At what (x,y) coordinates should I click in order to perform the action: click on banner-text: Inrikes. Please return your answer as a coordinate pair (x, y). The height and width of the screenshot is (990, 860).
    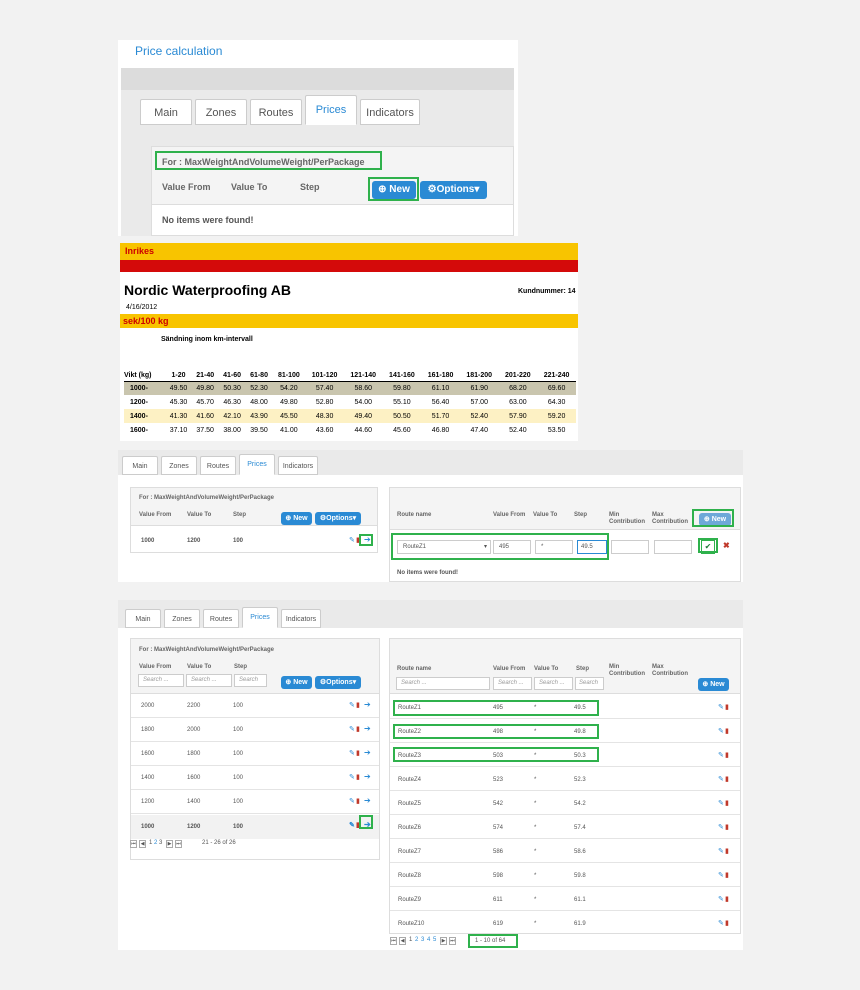
    Looking at the image, I should click on (140, 251).